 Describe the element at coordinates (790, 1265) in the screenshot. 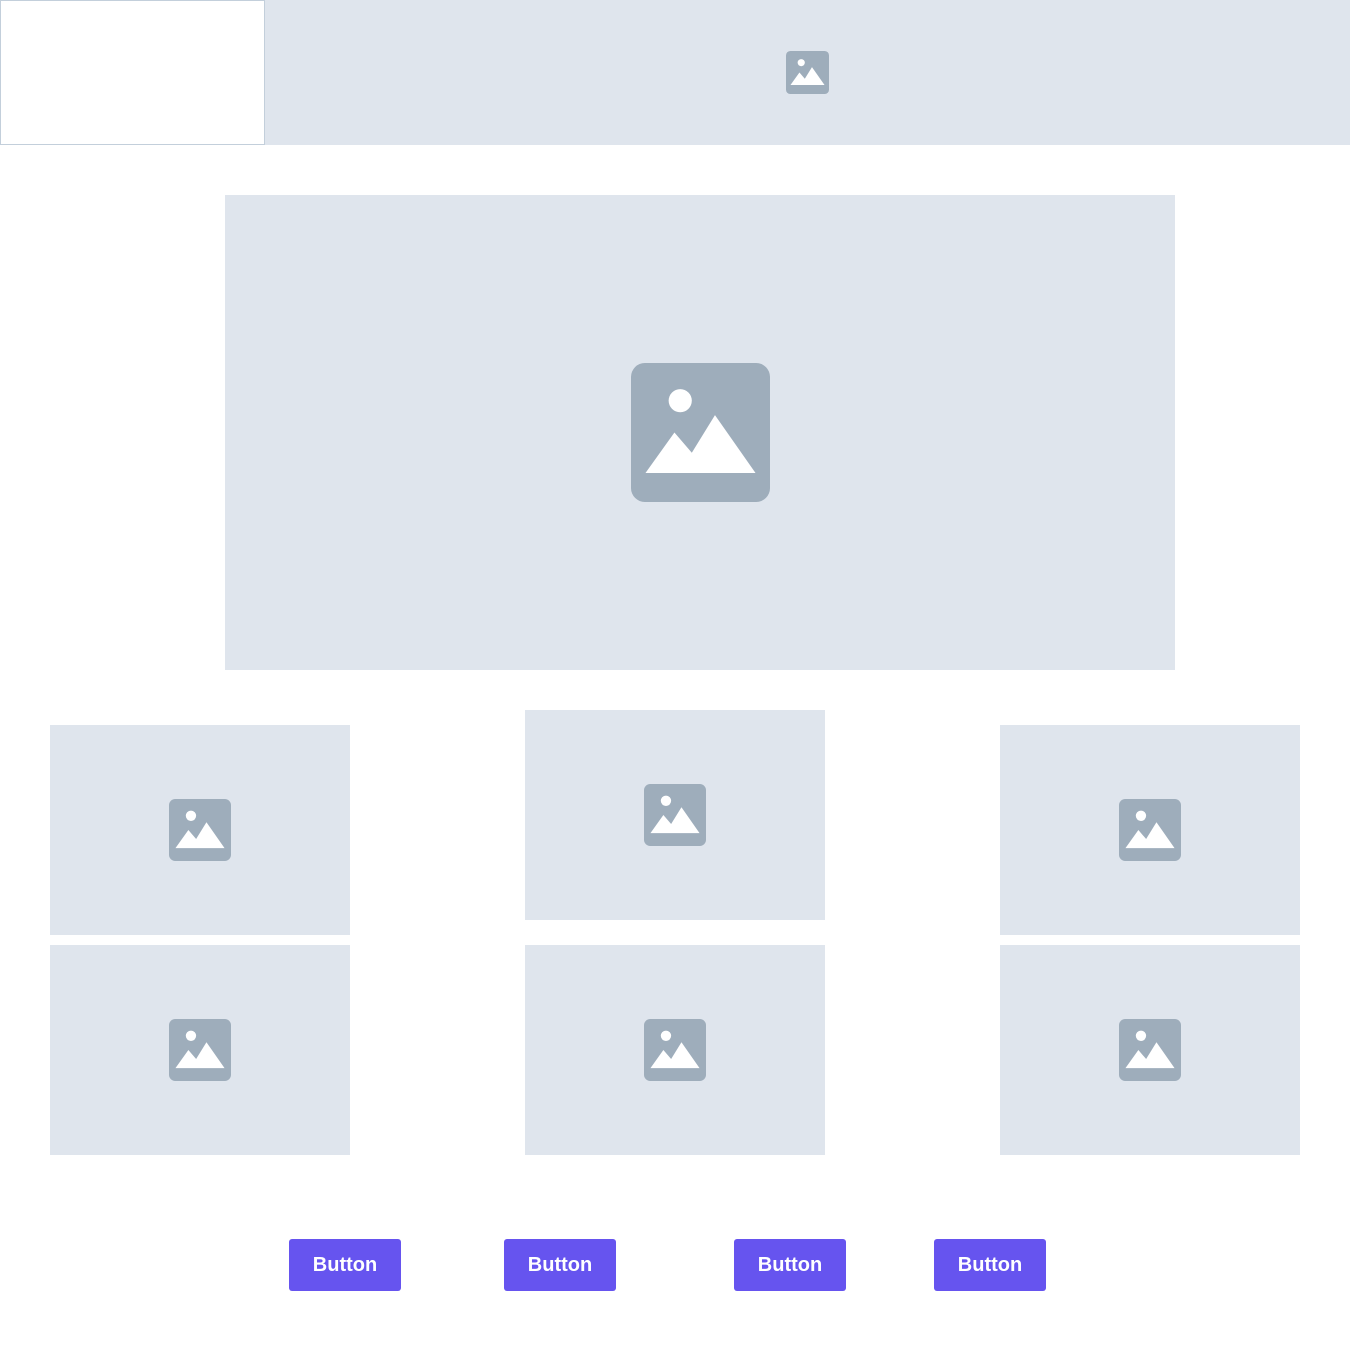

I see `action-button-3: Button` at that location.